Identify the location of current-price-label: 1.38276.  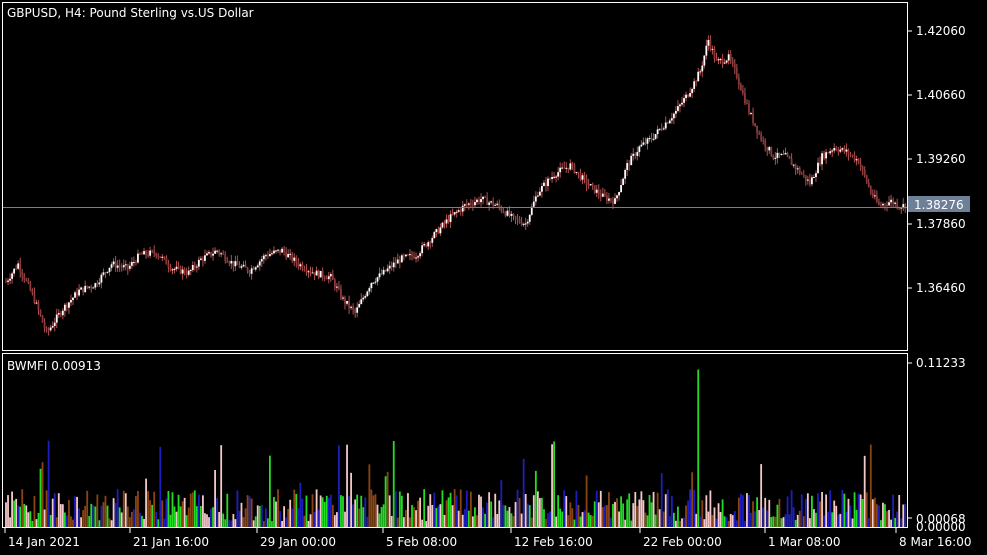
(939, 205).